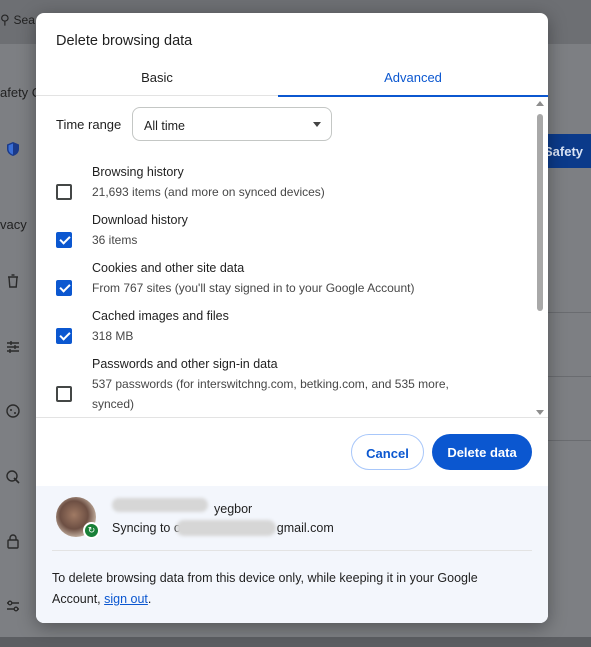 The image size is (591, 647). What do you see at coordinates (13, 477) in the screenshot?
I see `tracking-icon` at bounding box center [13, 477].